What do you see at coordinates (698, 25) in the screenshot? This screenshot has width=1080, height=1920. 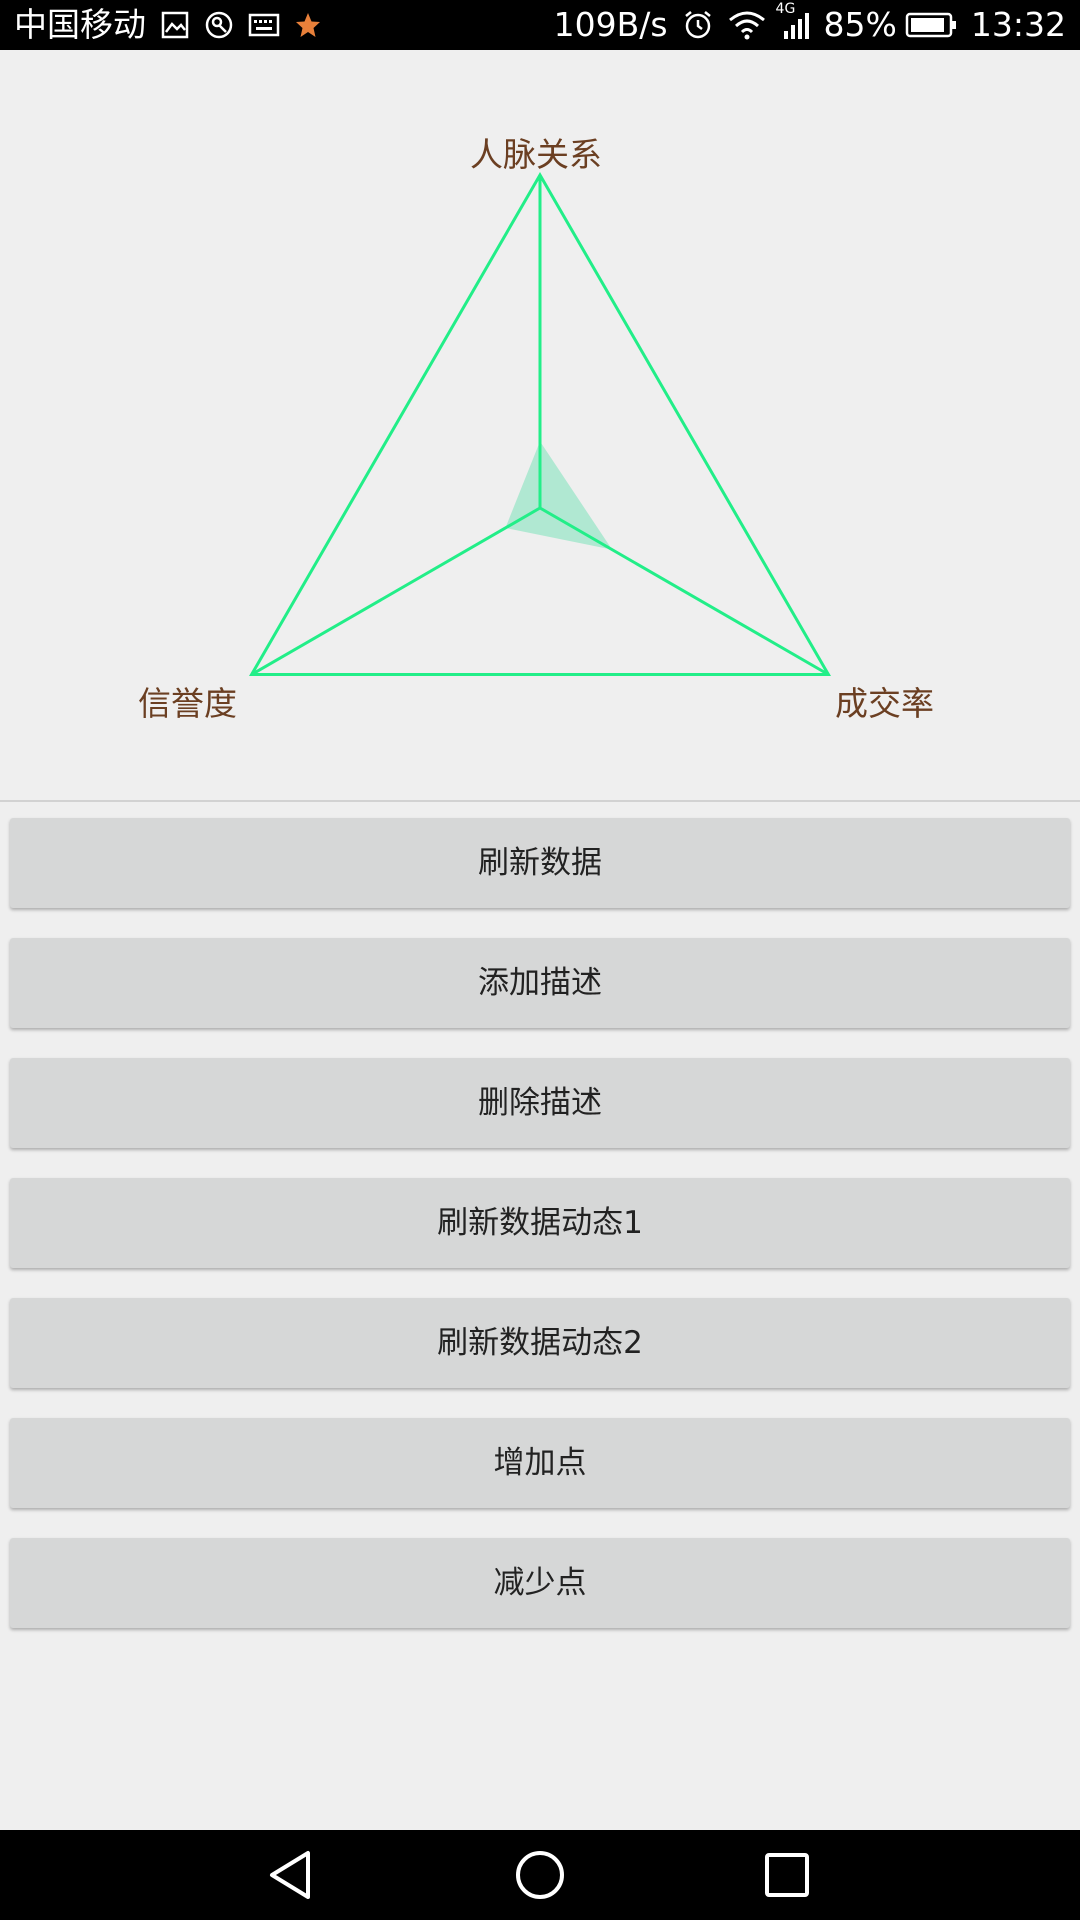 I see `alarm-icon` at bounding box center [698, 25].